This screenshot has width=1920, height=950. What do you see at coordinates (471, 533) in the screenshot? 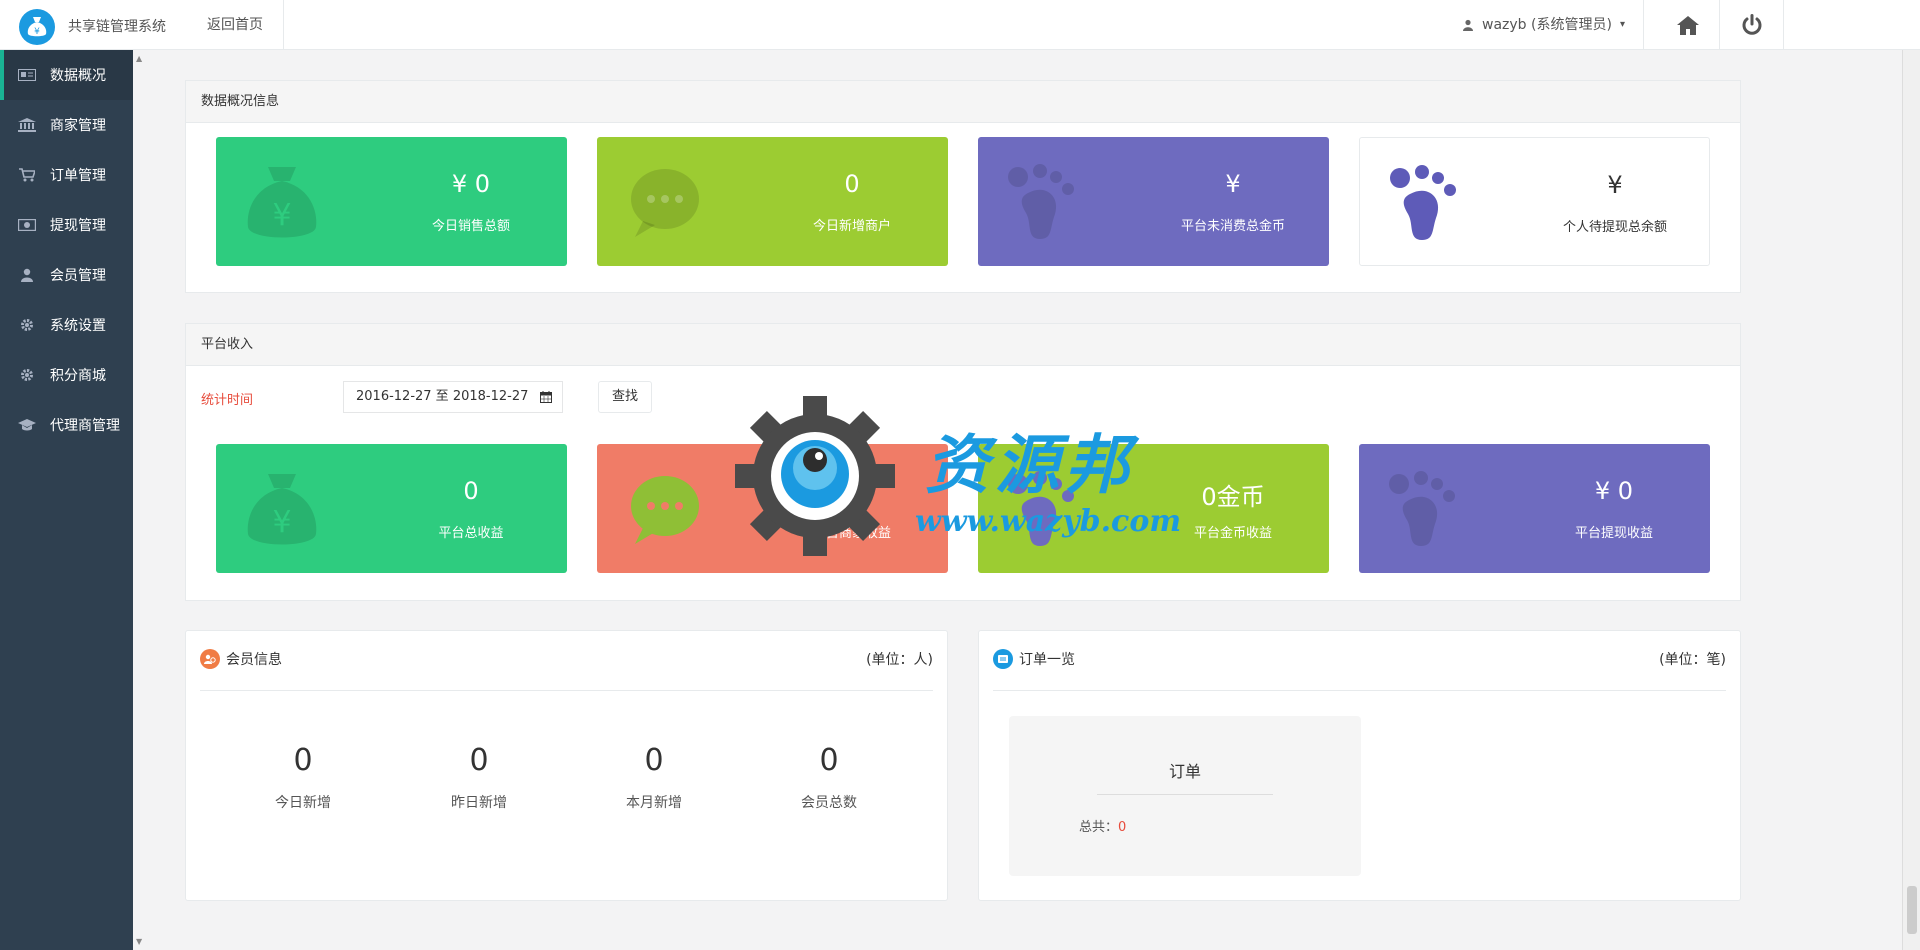
I see `stat-caption: 平台总收益` at bounding box center [471, 533].